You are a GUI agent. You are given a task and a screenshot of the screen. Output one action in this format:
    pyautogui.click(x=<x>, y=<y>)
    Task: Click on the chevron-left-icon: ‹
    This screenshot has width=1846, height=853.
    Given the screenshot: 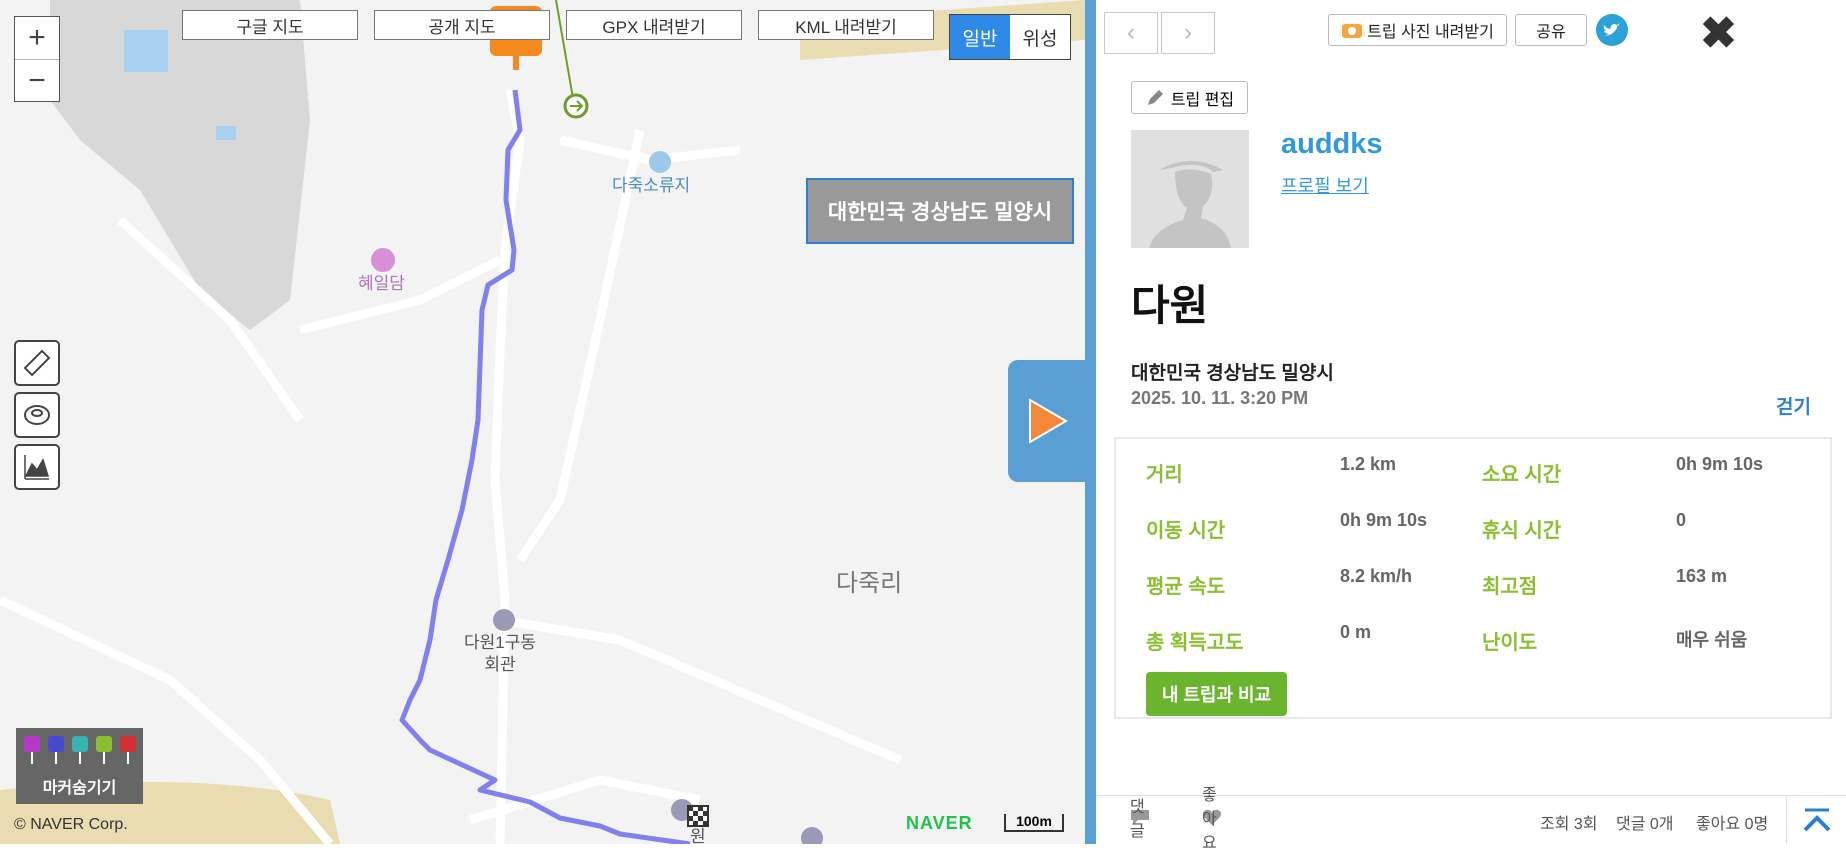 What is the action you would take?
    pyautogui.click(x=1131, y=32)
    